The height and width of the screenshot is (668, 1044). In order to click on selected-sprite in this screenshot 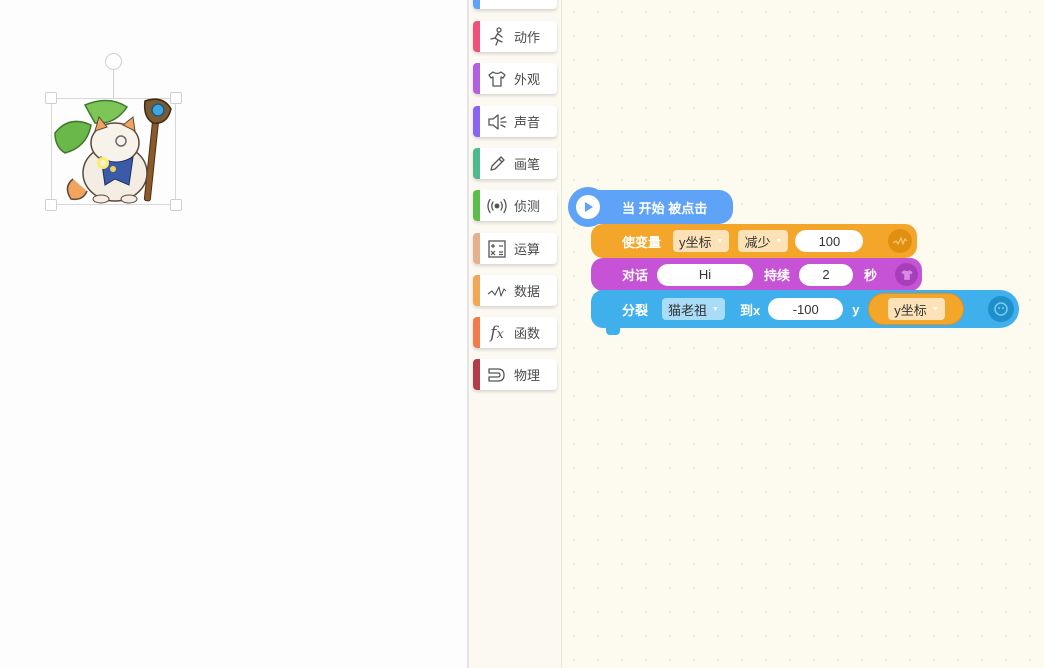, I will do `click(114, 133)`.